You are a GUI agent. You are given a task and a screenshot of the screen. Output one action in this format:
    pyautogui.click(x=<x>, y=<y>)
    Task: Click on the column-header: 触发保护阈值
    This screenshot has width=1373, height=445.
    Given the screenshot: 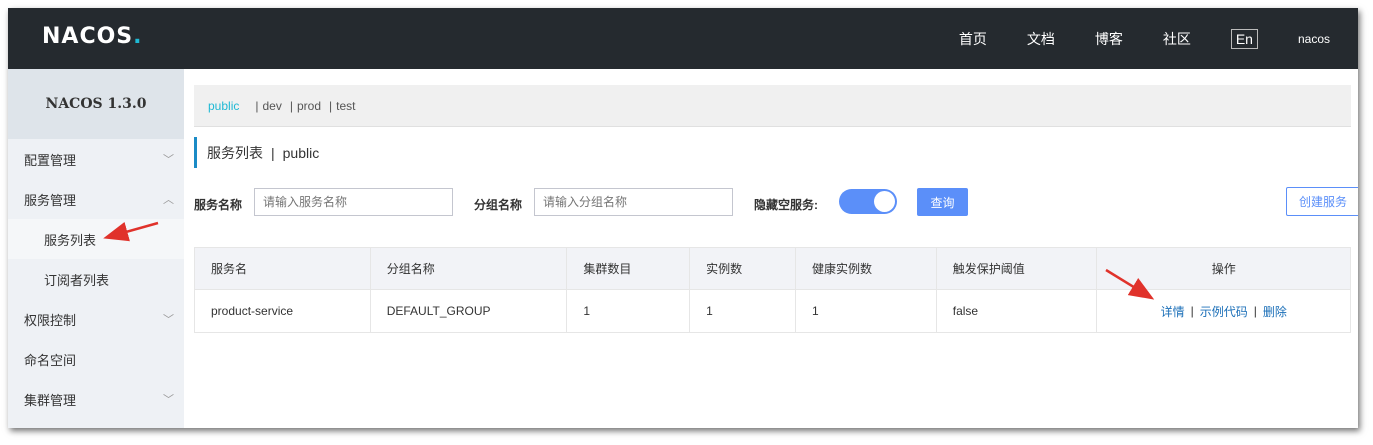 What is the action you would take?
    pyautogui.click(x=1017, y=268)
    